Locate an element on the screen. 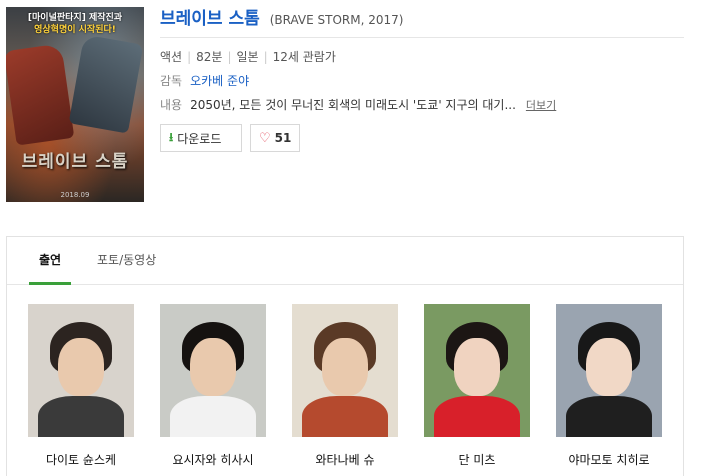  runtime: 82분 is located at coordinates (209, 57).